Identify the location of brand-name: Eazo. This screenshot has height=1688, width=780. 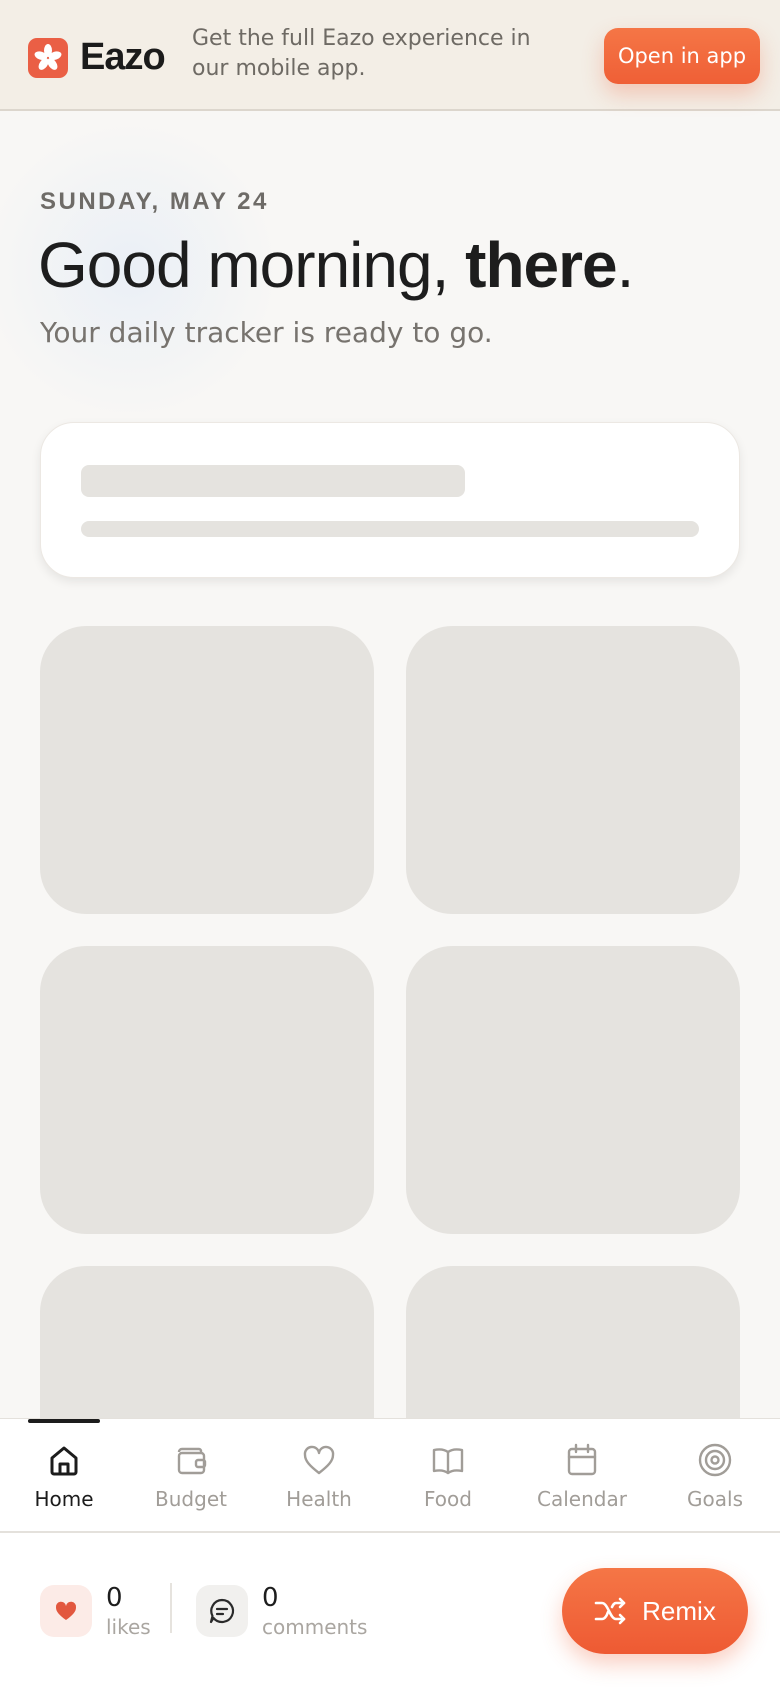
(123, 57).